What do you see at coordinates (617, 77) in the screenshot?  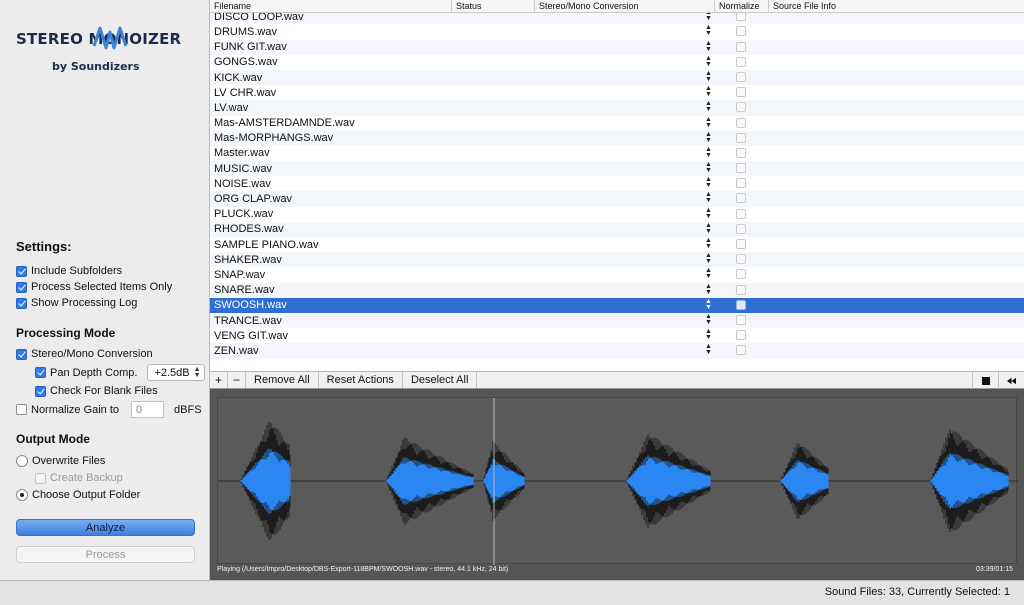 I see `table-row: KICK.wav ▲ ▼` at bounding box center [617, 77].